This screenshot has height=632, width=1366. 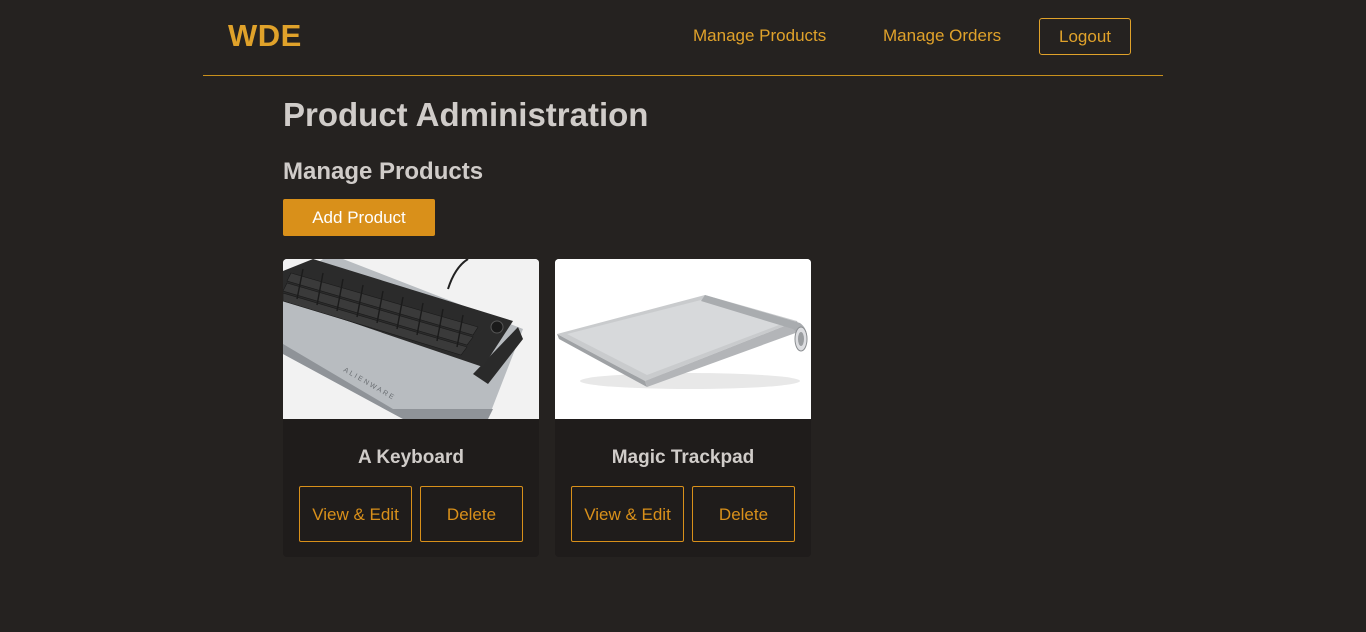 I want to click on section-title: Manage Products, so click(x=383, y=171).